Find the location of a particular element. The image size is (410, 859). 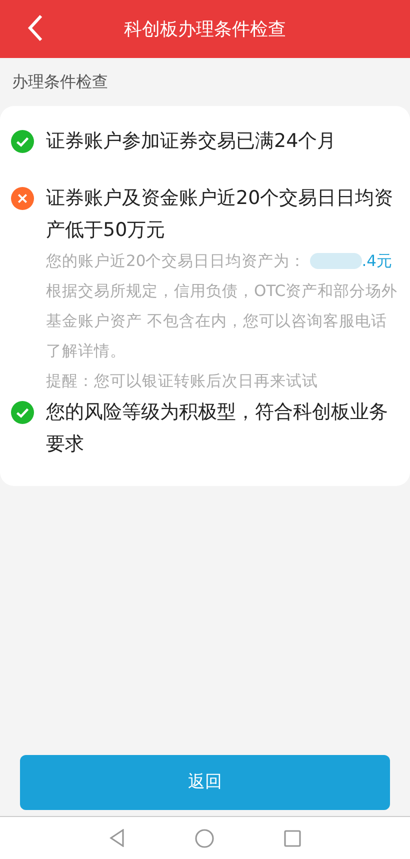

section-label: 办理条件检查 is located at coordinates (60, 82).